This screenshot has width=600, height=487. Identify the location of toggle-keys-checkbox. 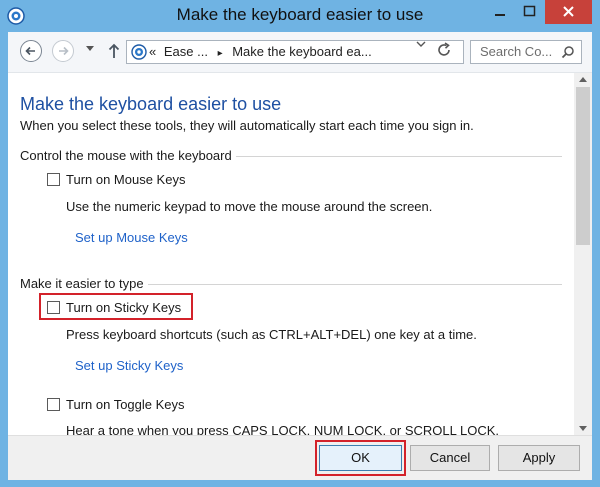
(53, 404).